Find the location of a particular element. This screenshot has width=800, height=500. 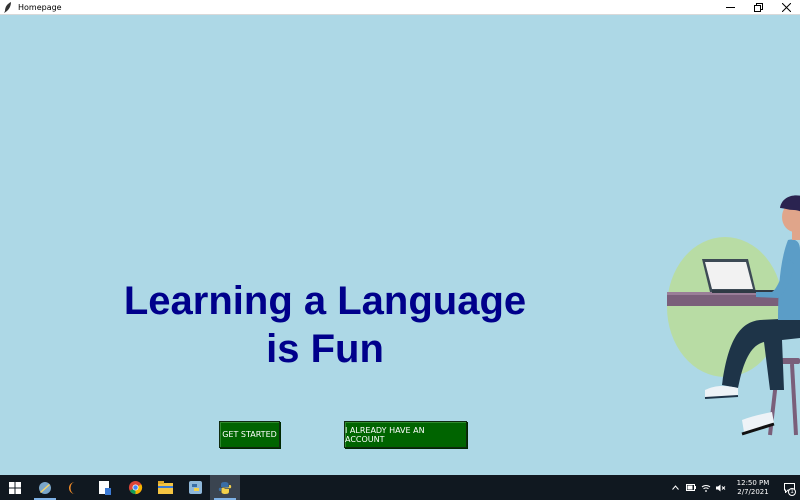

restore-button is located at coordinates (758, 7).